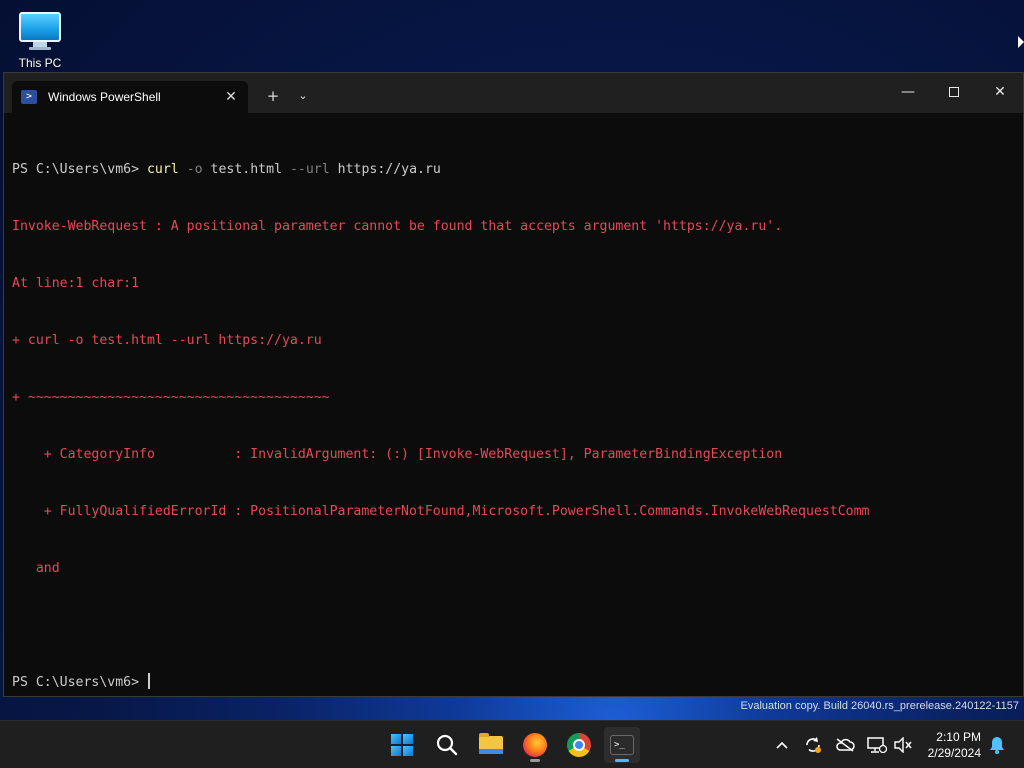 This screenshot has height=768, width=1024. I want to click on command-arg: test.html, so click(246, 169).